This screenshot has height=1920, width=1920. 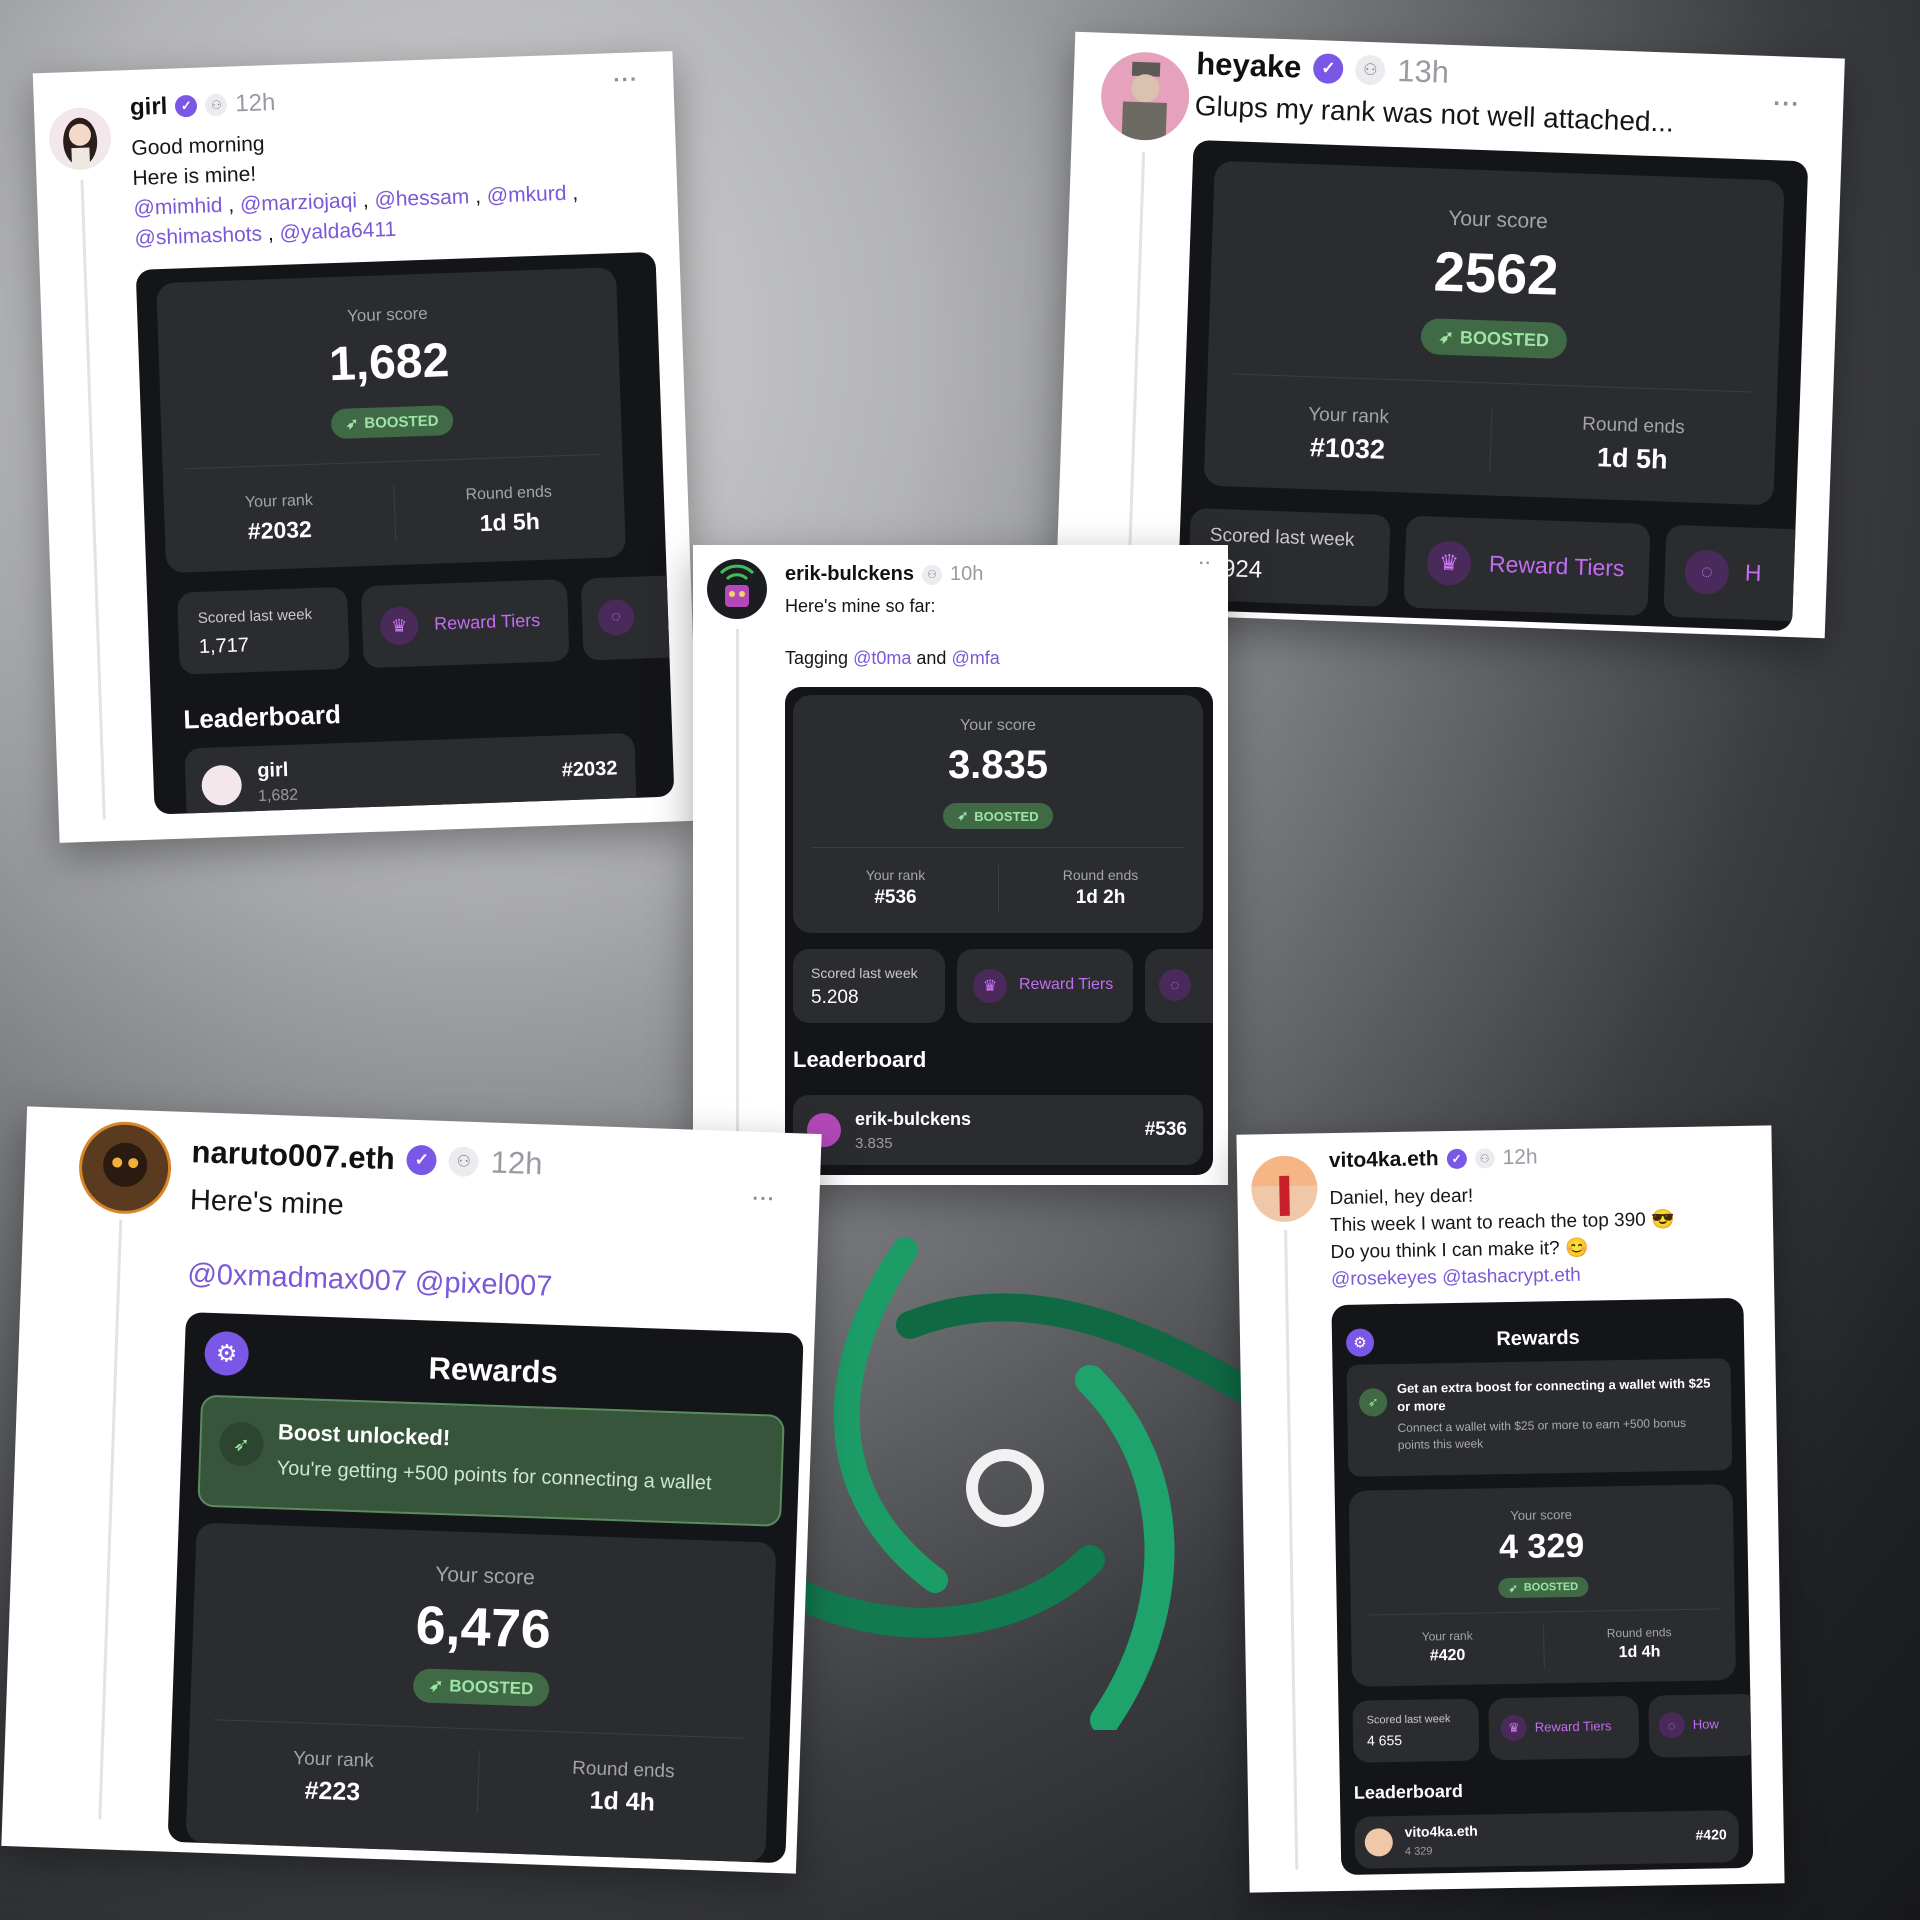 I want to click on post-text: Here's mine so far:, so click(x=860, y=606).